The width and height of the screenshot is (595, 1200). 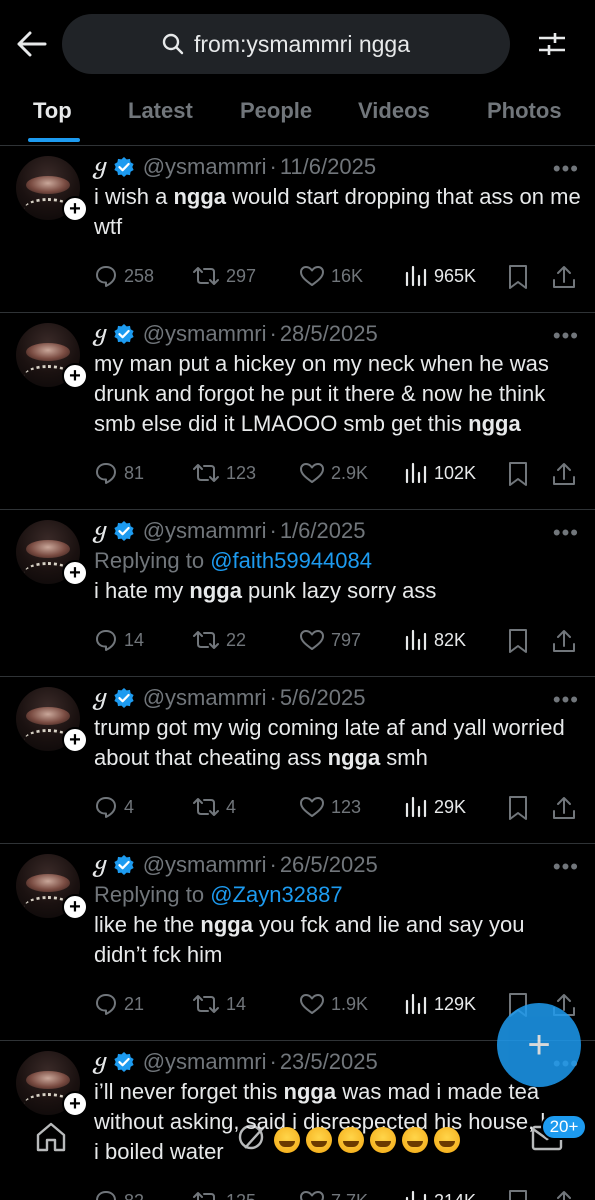 I want to click on views-button: 102K, so click(x=440, y=473).